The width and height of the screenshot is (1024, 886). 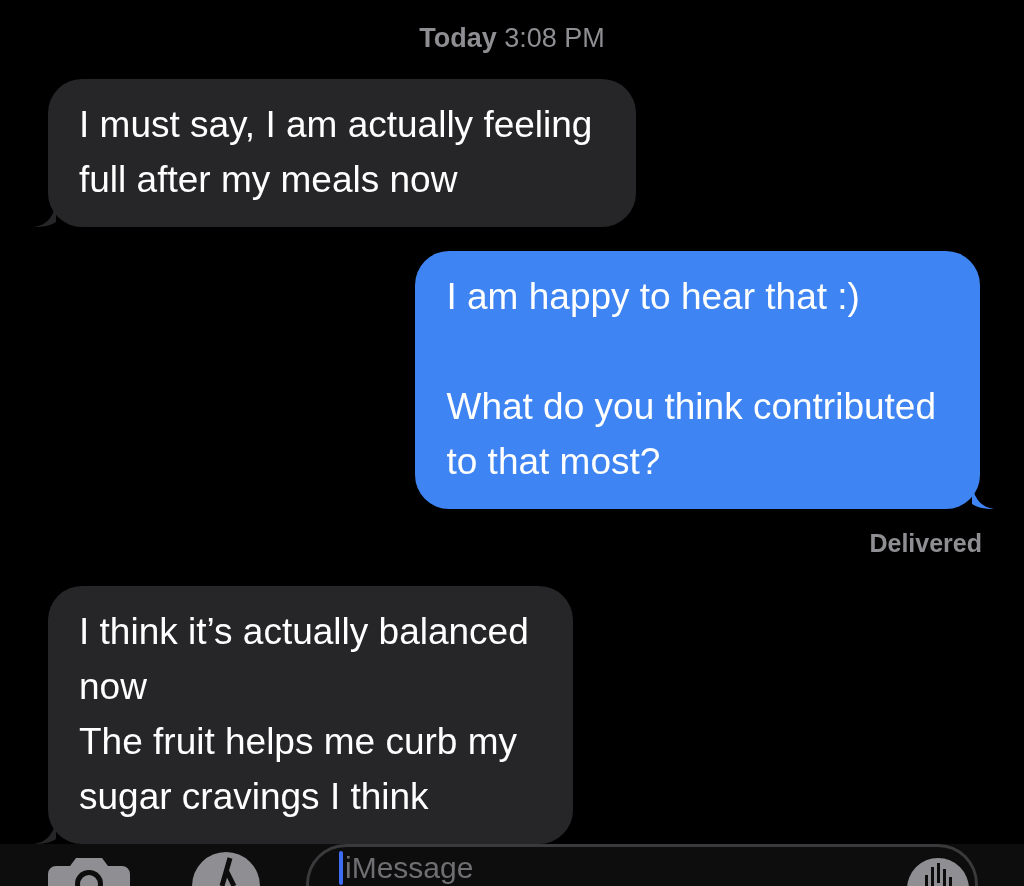 I want to click on timestamp: Today 3:08 PM, so click(x=512, y=38).